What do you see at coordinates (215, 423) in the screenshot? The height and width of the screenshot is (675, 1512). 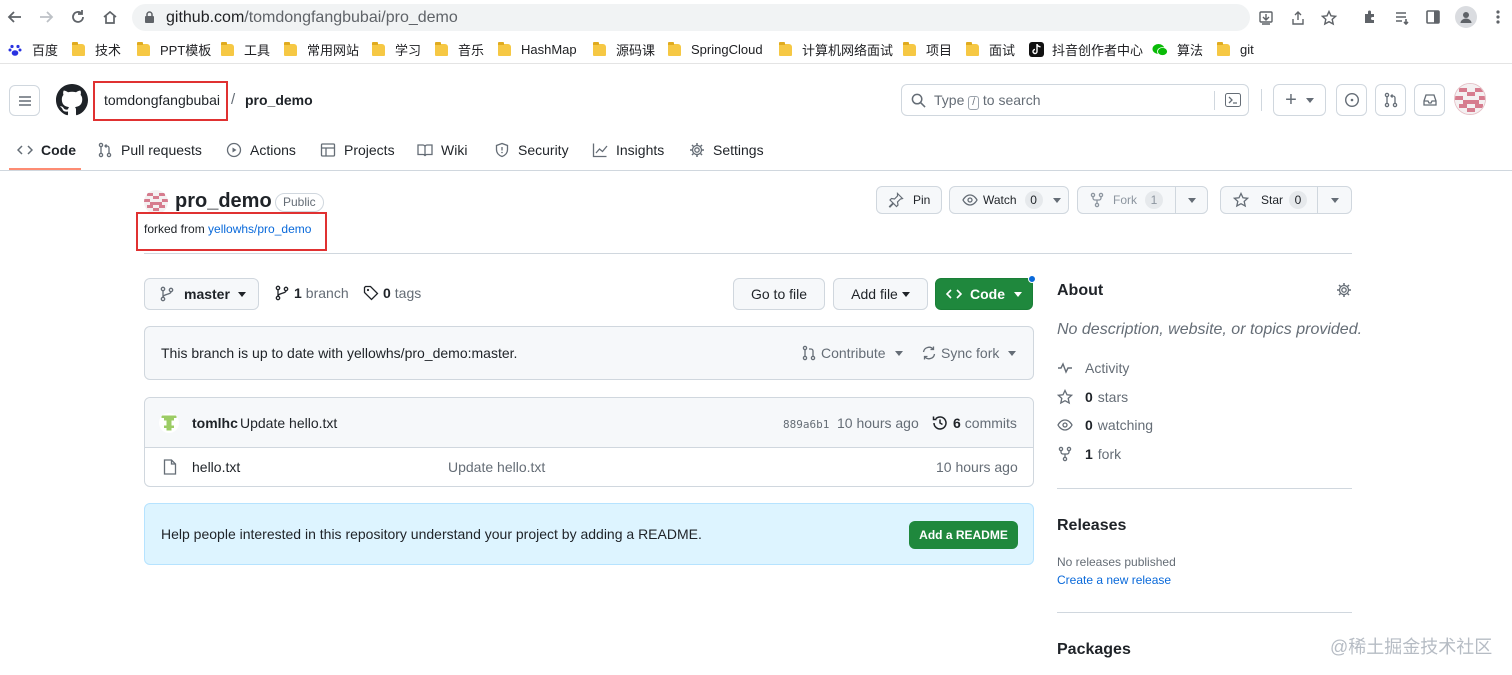 I see `commit-author: tomlhc` at bounding box center [215, 423].